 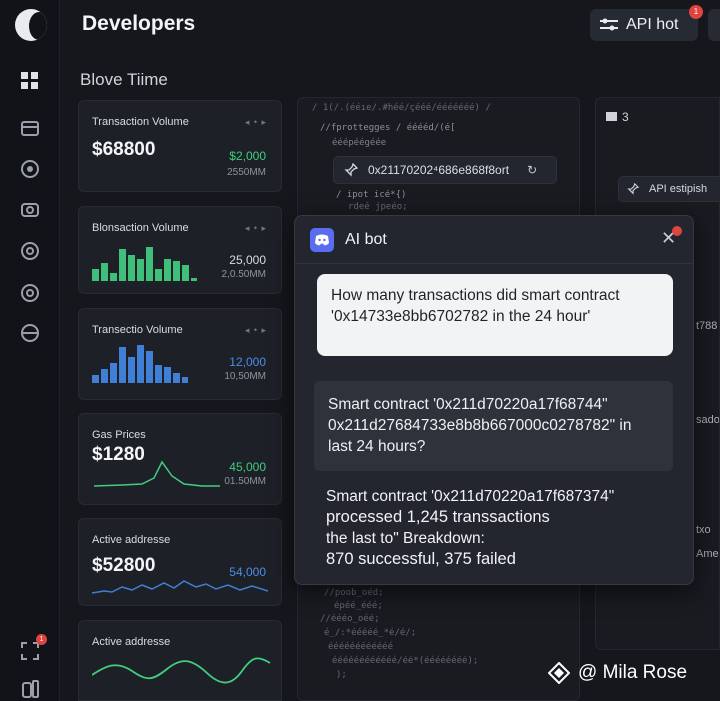 What do you see at coordinates (378, 207) in the screenshot?
I see `code-line: rdeé jpeéo;` at bounding box center [378, 207].